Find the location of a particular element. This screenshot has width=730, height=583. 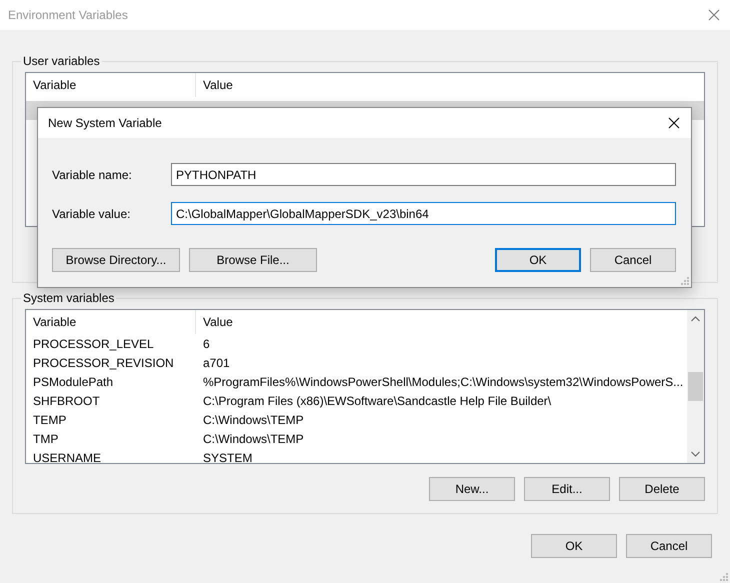

variable-name: TMP is located at coordinates (45, 439).